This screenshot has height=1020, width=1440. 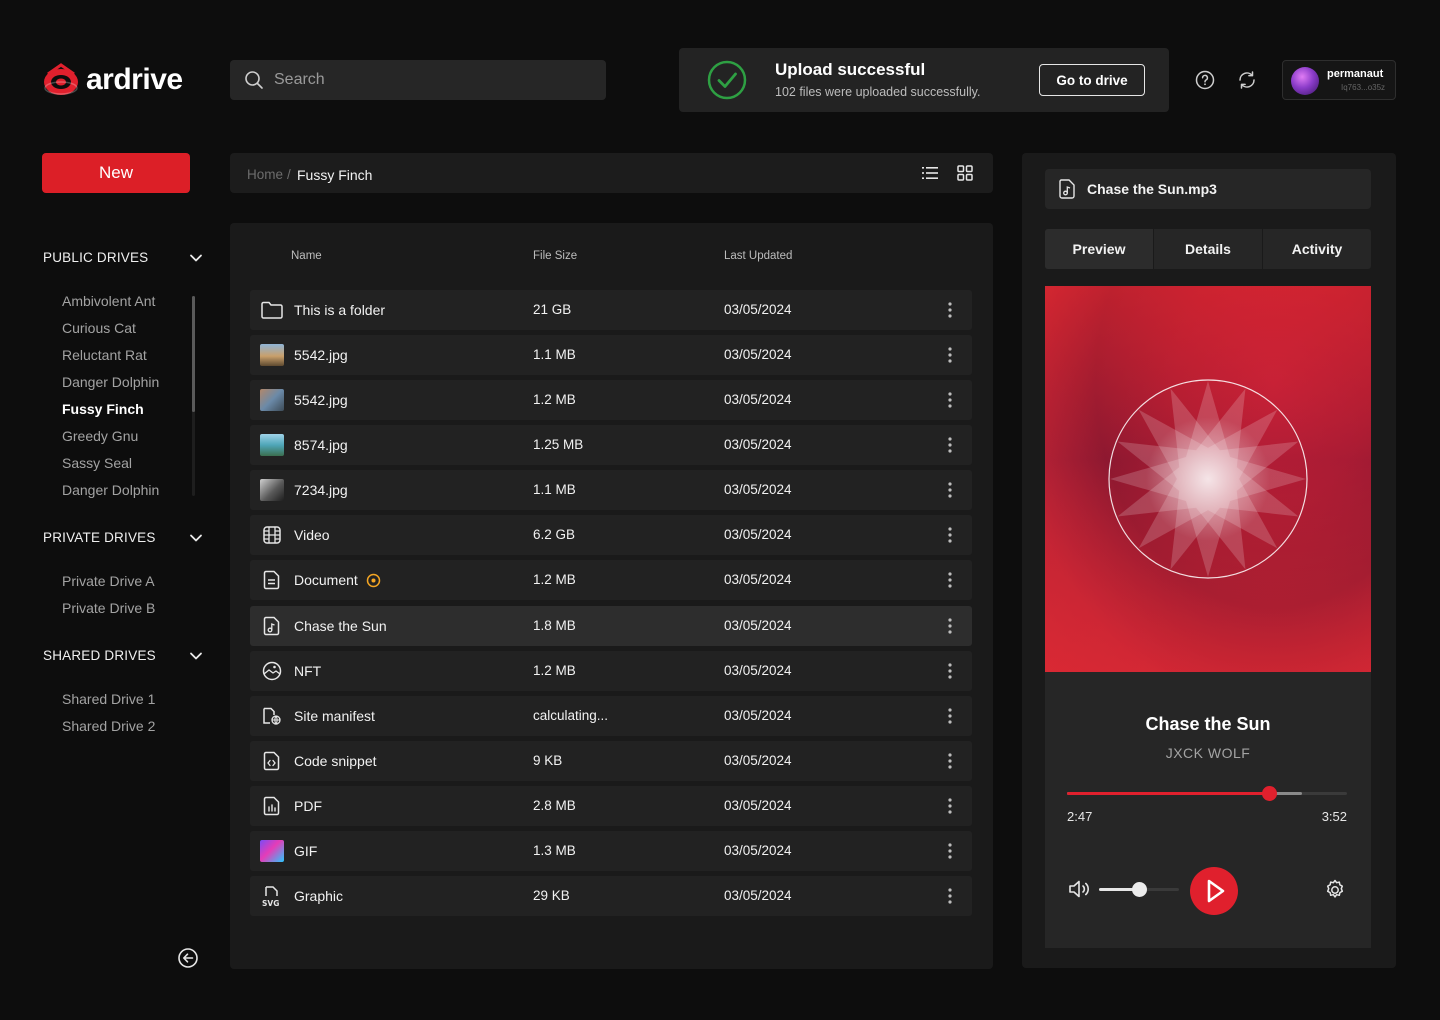 What do you see at coordinates (1152, 189) in the screenshot?
I see `selected-file-name: Chase the Sun.mp3` at bounding box center [1152, 189].